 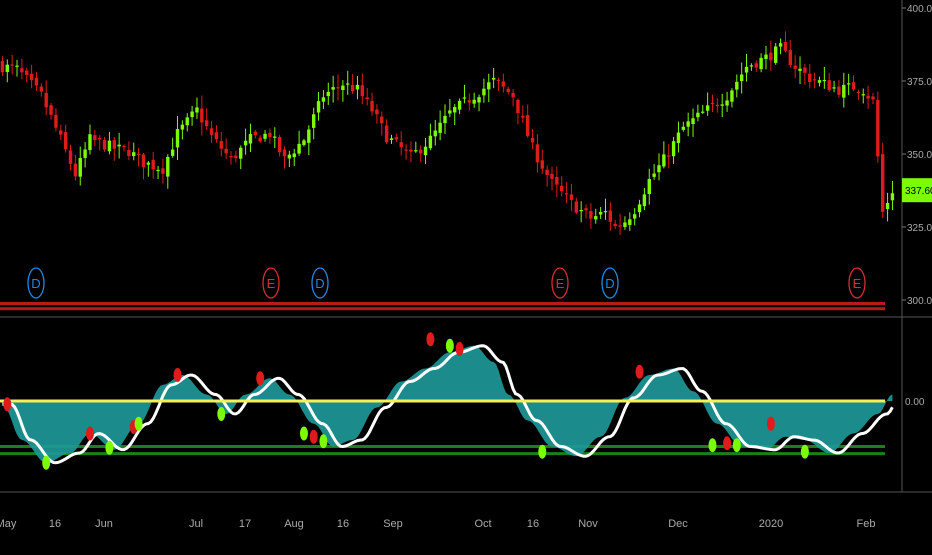 I want to click on marker-label: D, so click(x=35, y=283).